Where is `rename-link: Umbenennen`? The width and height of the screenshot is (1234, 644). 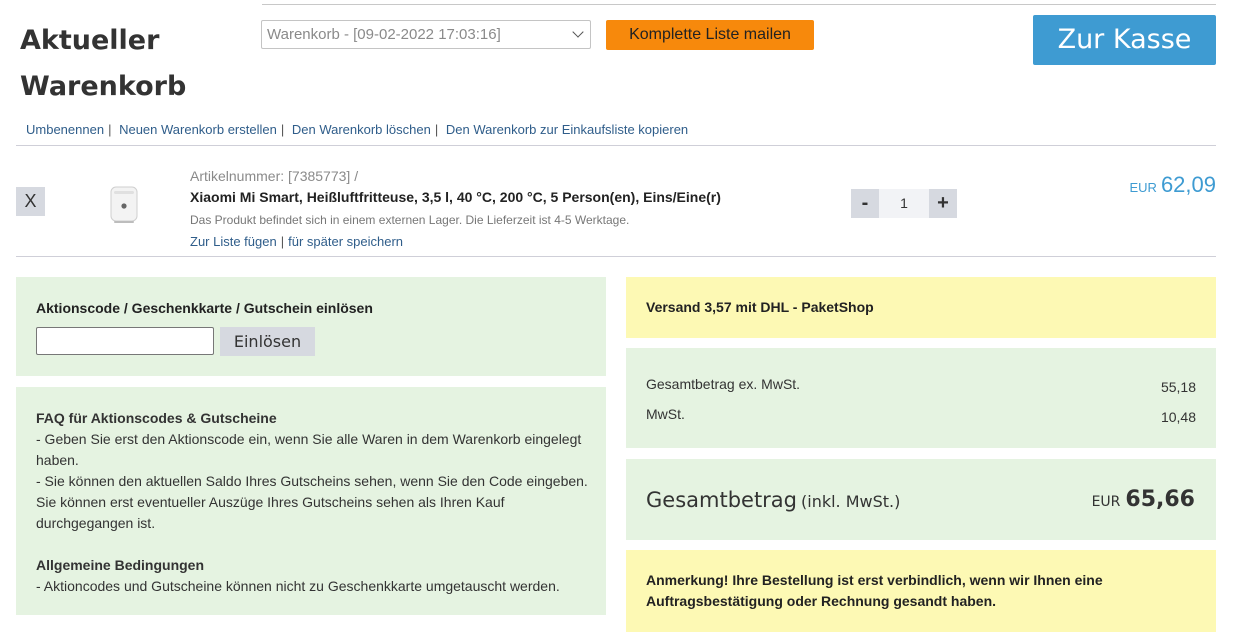 rename-link: Umbenennen is located at coordinates (65, 129).